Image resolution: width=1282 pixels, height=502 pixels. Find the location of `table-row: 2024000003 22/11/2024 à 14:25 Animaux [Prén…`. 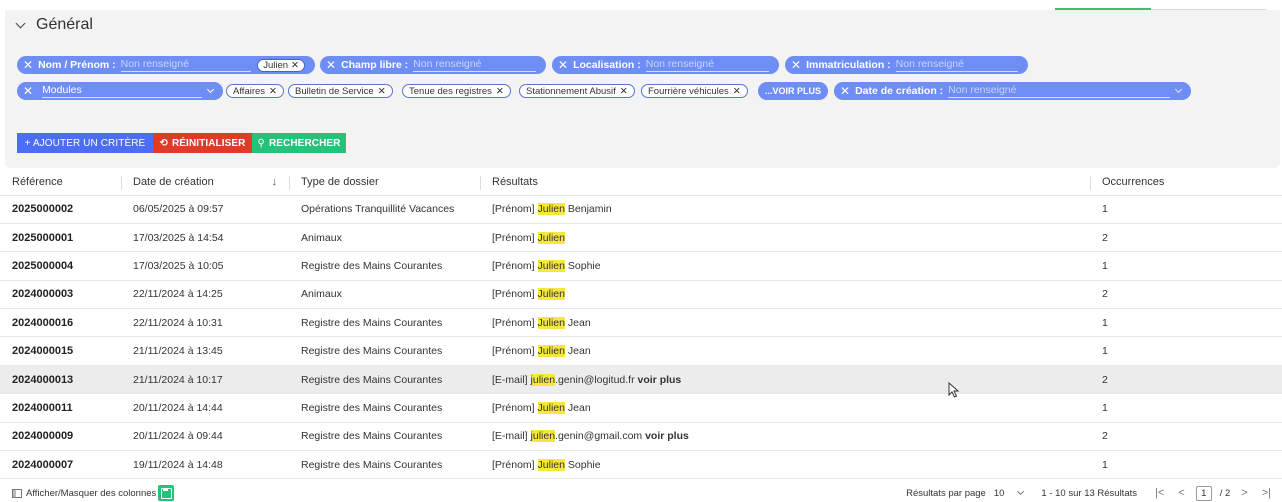

table-row: 2024000003 22/11/2024 à 14:25 Animaux [Prén… is located at coordinates (641, 295).